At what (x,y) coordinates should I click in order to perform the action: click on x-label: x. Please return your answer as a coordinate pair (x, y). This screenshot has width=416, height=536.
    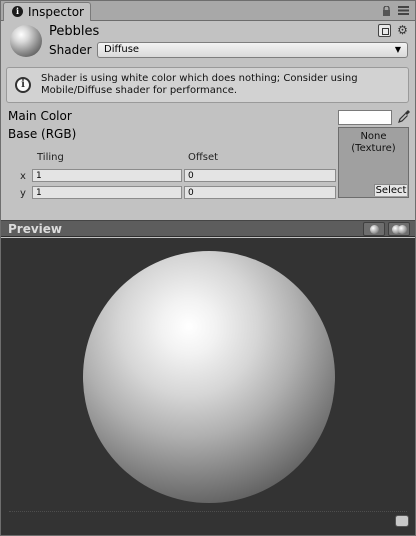
    Looking at the image, I should click on (23, 176).